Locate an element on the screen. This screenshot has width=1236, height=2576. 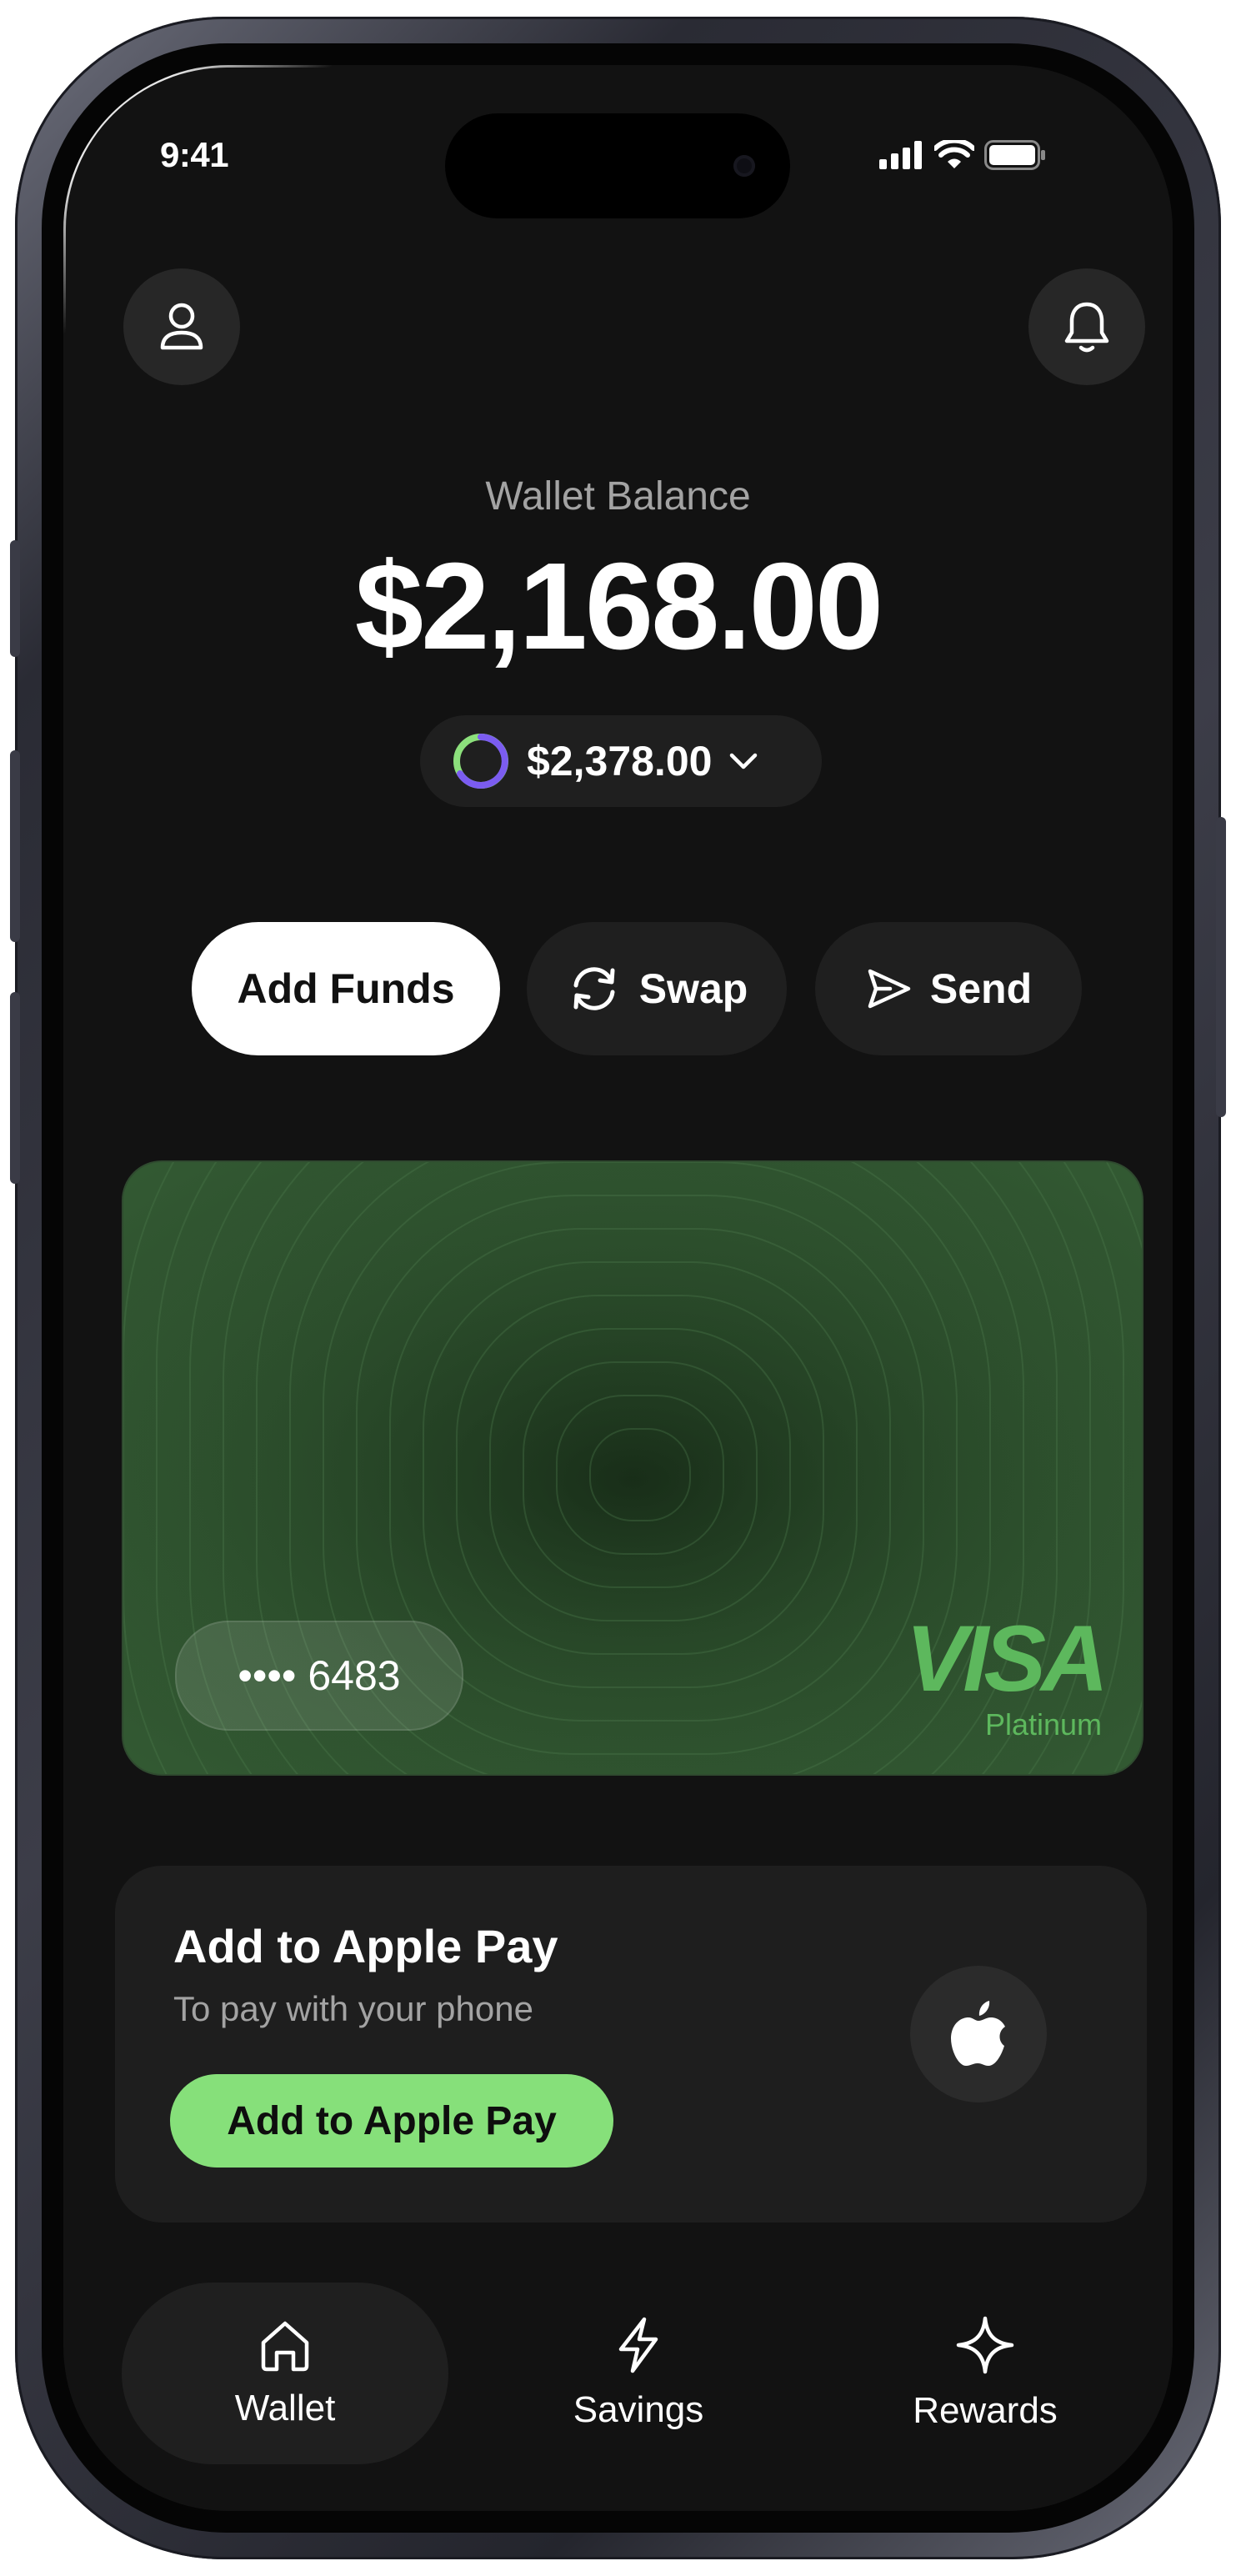
add-funds-button: Add Funds is located at coordinates (346, 988).